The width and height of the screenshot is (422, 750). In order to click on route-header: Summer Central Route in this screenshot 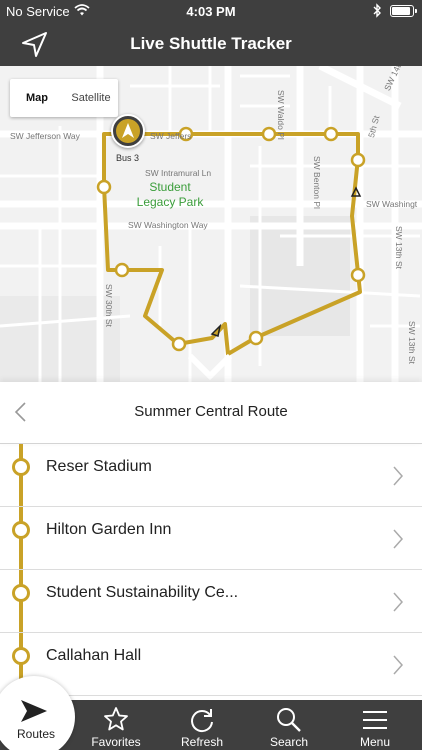, I will do `click(211, 413)`.